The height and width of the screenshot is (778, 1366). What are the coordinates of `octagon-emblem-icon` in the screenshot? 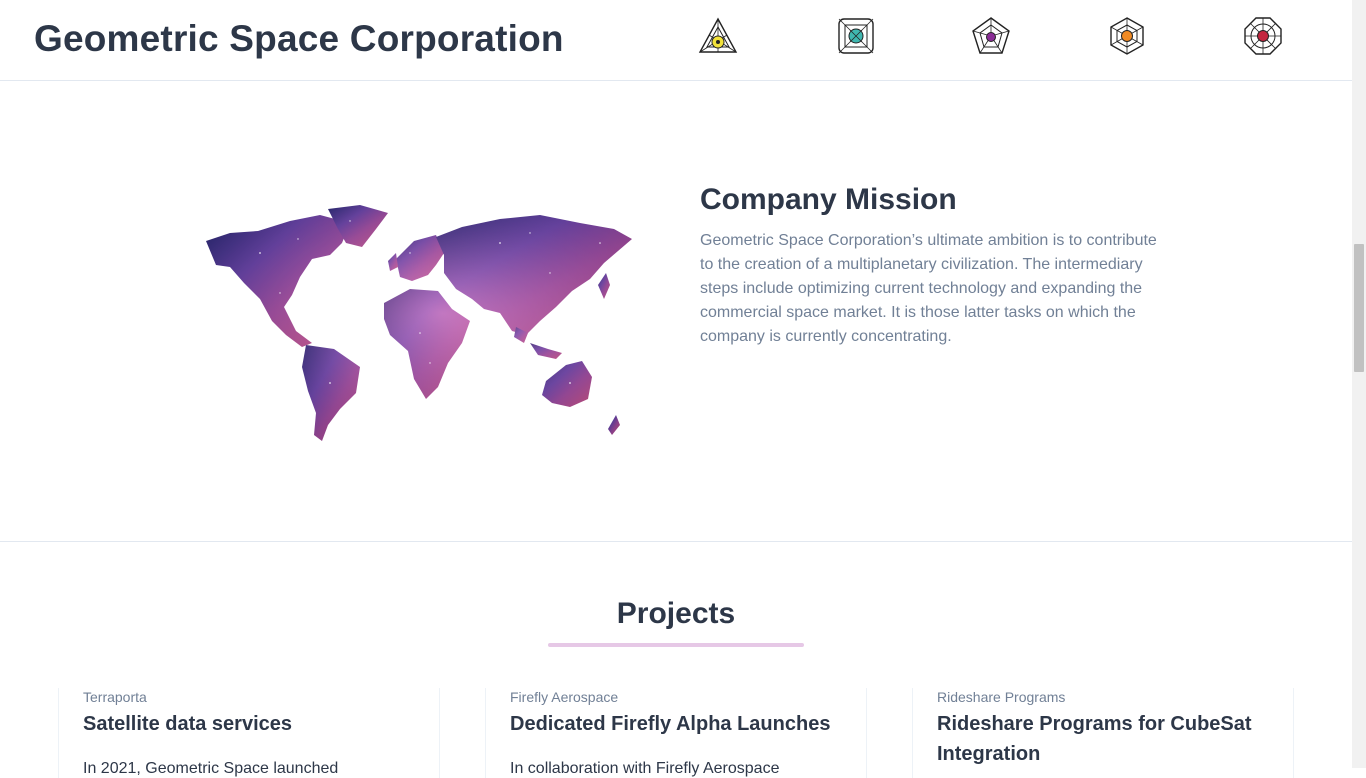 It's located at (1263, 36).